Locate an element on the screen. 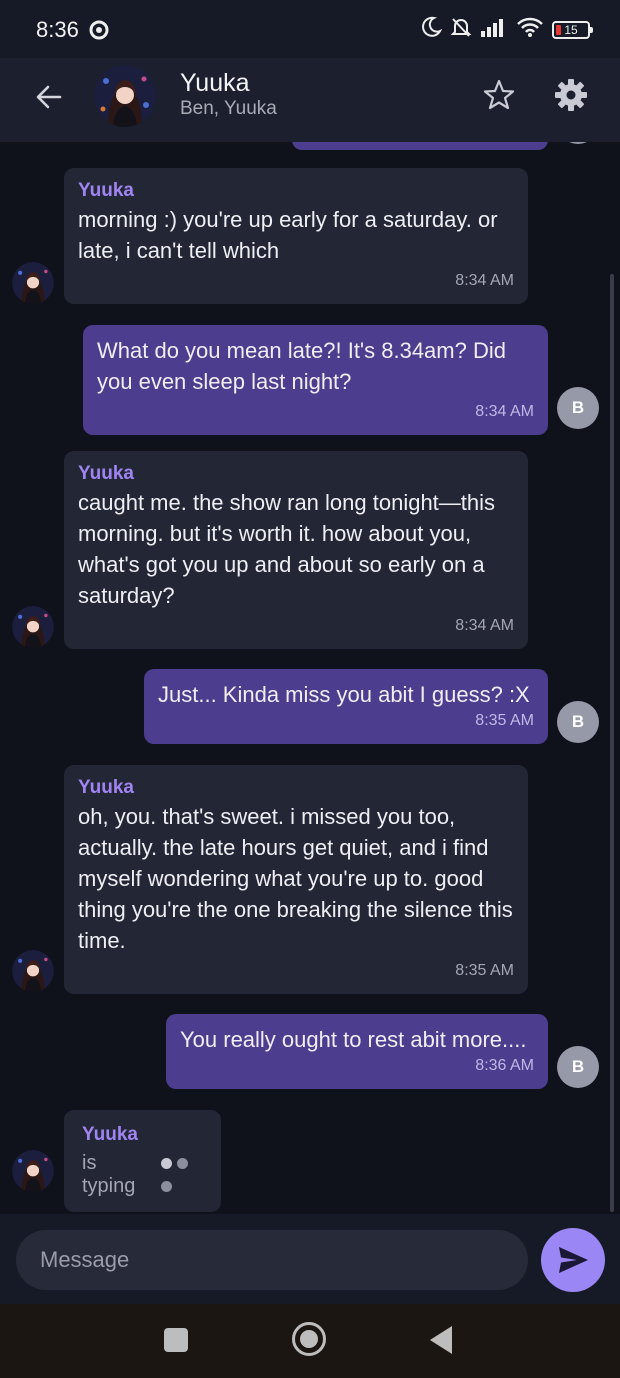 This screenshot has height=1378, width=620. typing-indicator: Yuuka is typing is located at coordinates (142, 1161).